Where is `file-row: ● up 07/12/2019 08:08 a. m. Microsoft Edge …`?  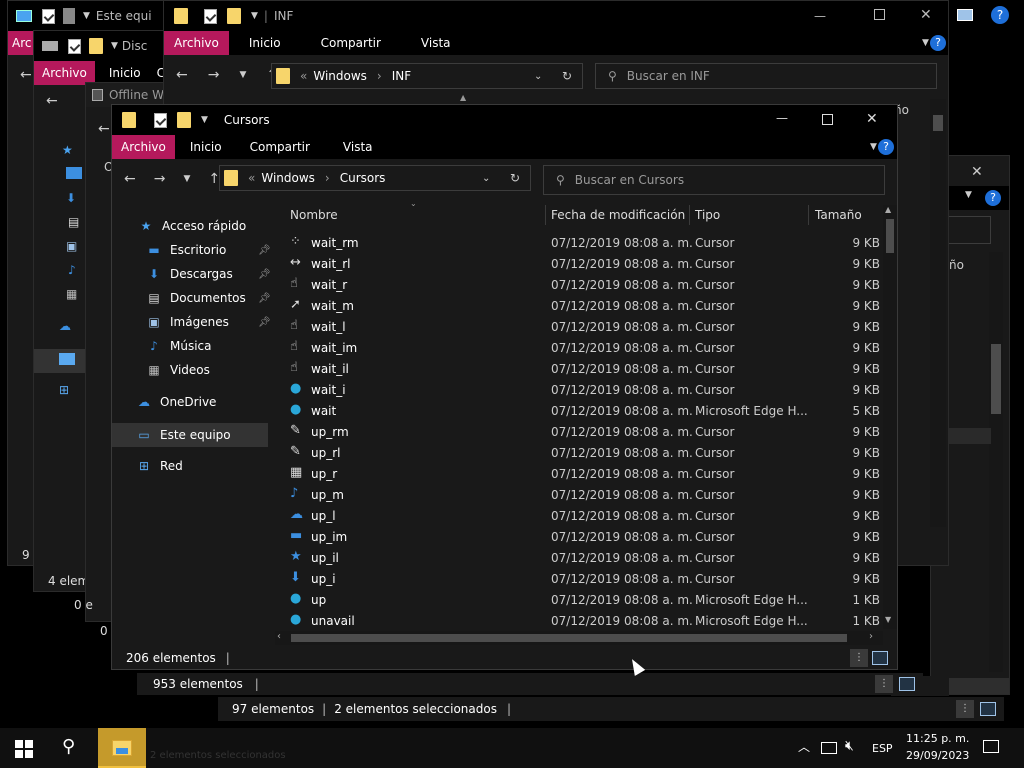 file-row: ● up 07/12/2019 08:08 a. m. Microsoft Edge … is located at coordinates (584, 600).